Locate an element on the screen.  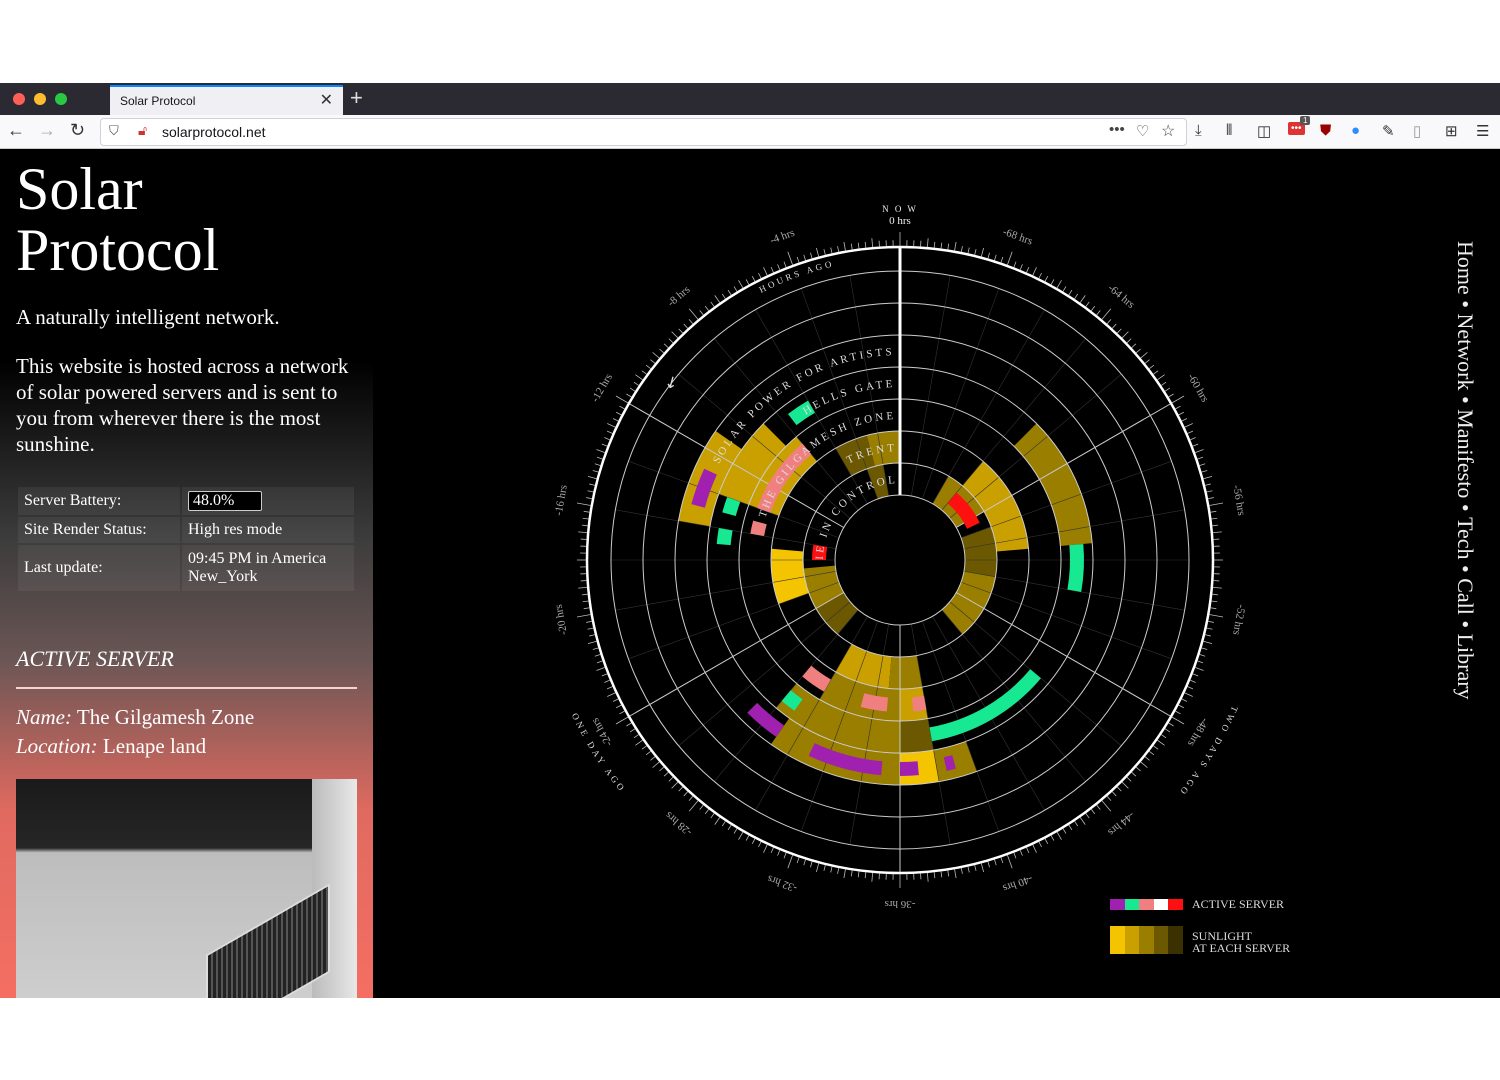
minimize-window-button is located at coordinates (40, 99).